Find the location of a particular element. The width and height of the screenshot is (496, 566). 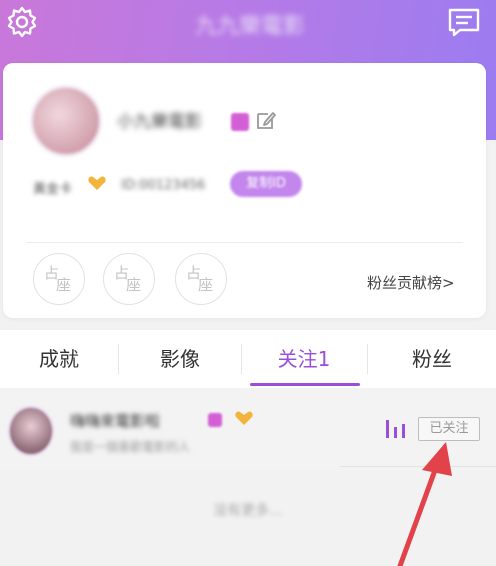

fans-rank-link: 粉丝贡献榜> is located at coordinates (411, 282).